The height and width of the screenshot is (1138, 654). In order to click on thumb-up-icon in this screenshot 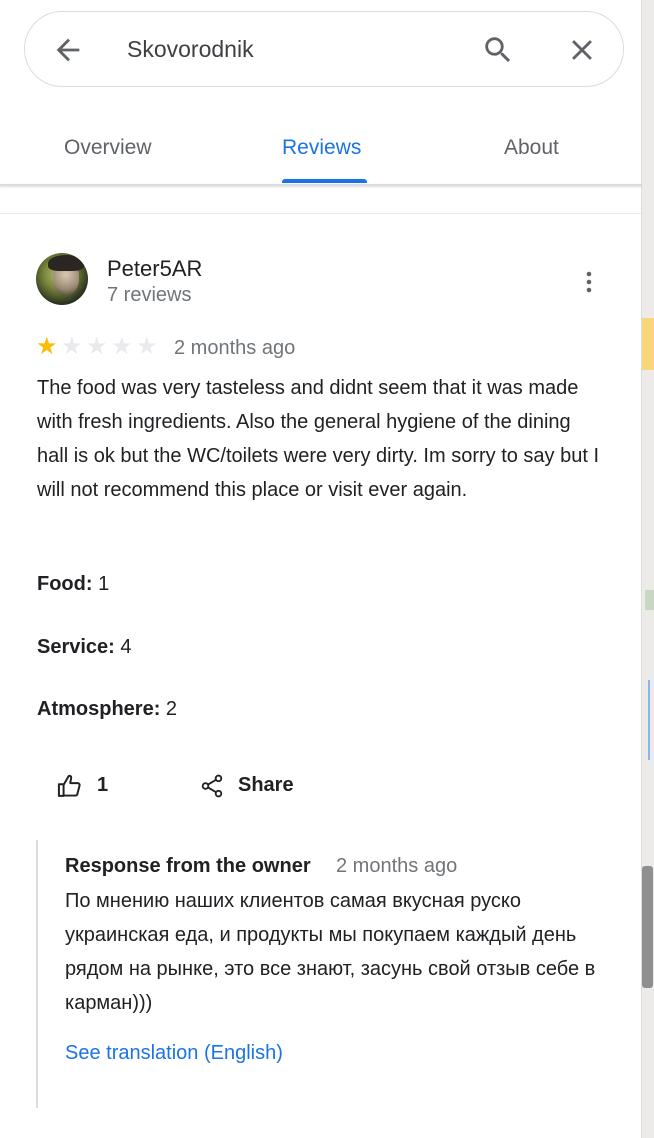, I will do `click(69, 785)`.